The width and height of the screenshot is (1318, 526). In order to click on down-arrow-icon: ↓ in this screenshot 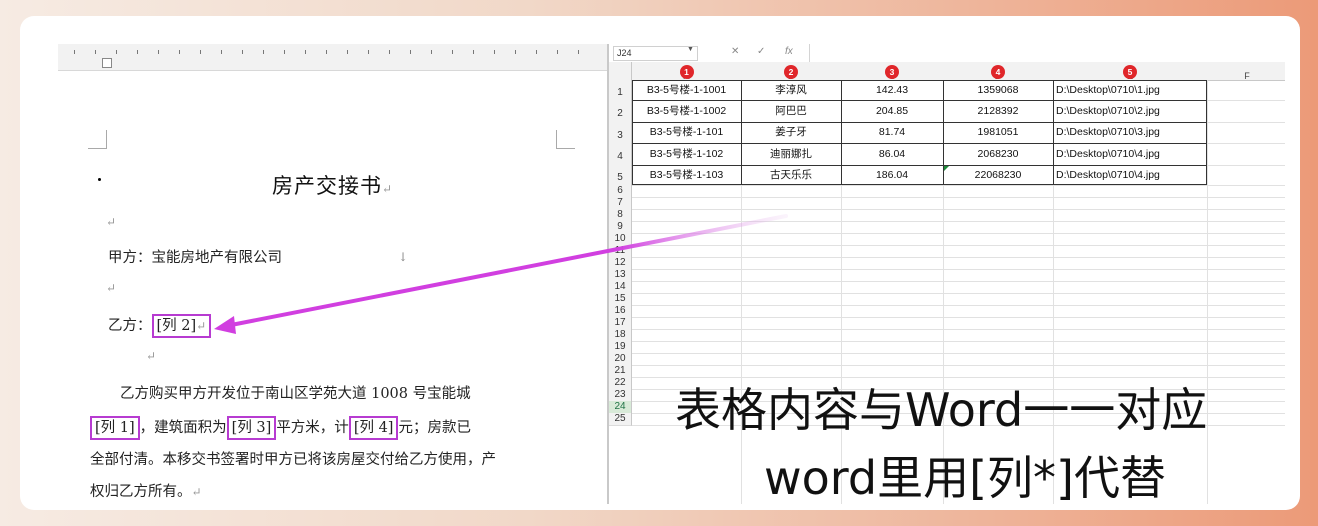, I will do `click(403, 257)`.